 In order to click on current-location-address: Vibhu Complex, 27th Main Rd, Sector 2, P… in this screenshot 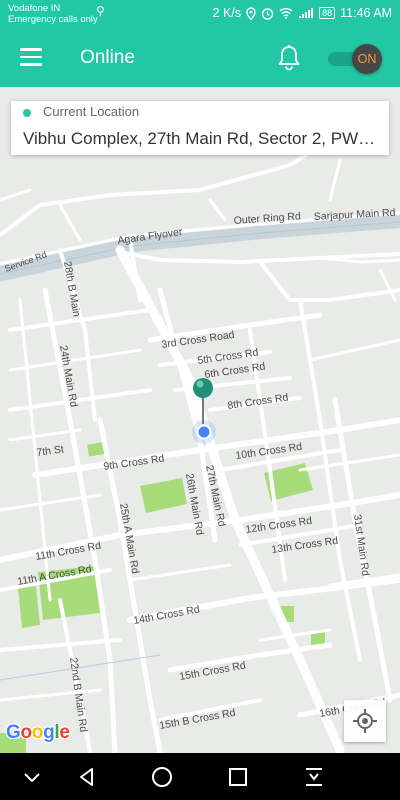, I will do `click(204, 138)`.